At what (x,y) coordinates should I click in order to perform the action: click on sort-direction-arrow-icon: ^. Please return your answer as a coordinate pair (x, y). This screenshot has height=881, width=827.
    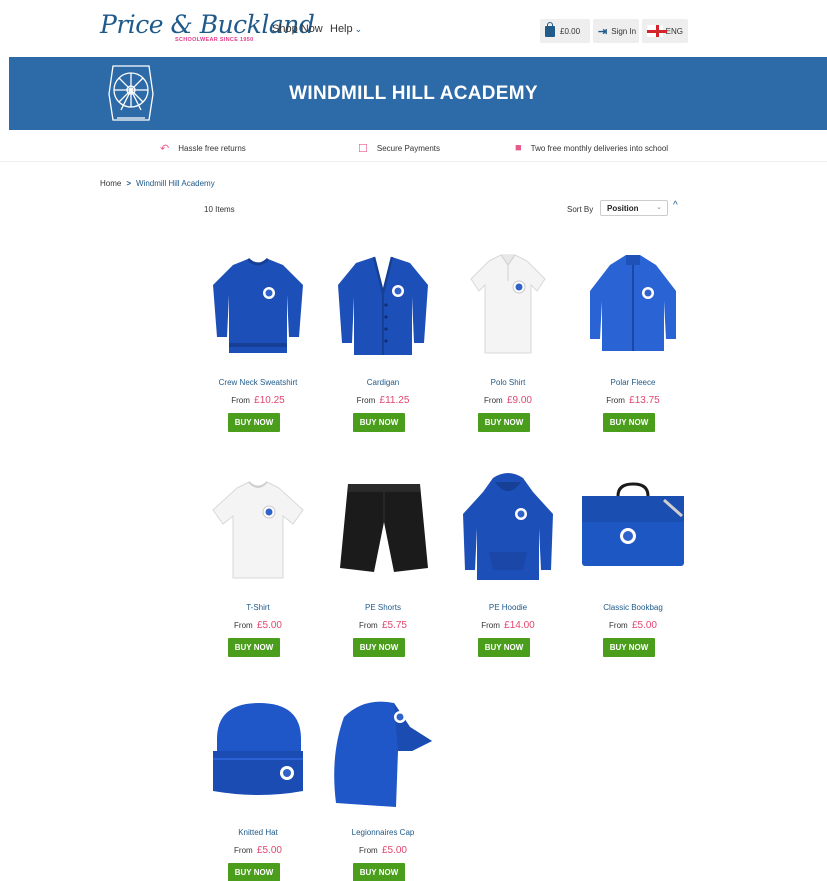
    Looking at the image, I should click on (675, 205).